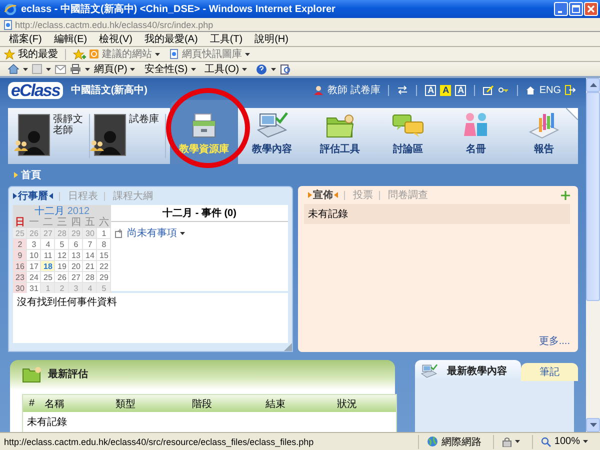  What do you see at coordinates (204, 132) in the screenshot?
I see `module-tab: 教學資源庫` at bounding box center [204, 132].